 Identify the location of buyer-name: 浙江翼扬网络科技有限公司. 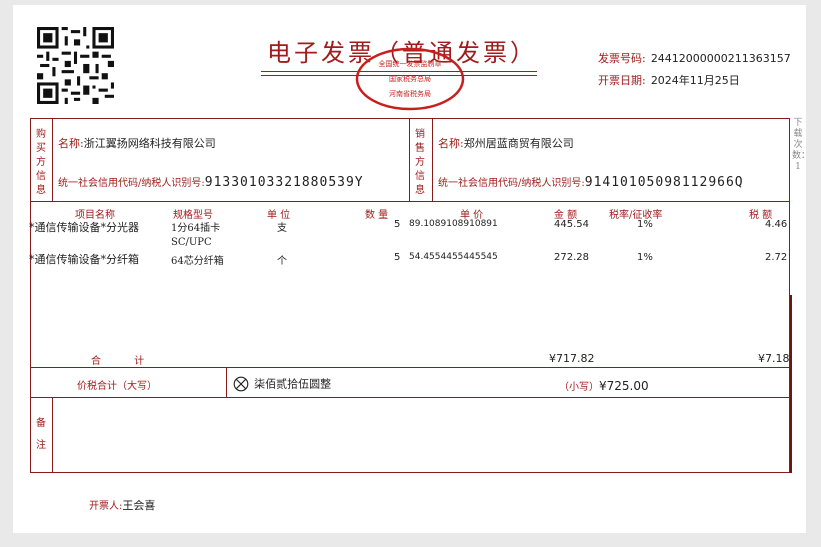
(149, 143).